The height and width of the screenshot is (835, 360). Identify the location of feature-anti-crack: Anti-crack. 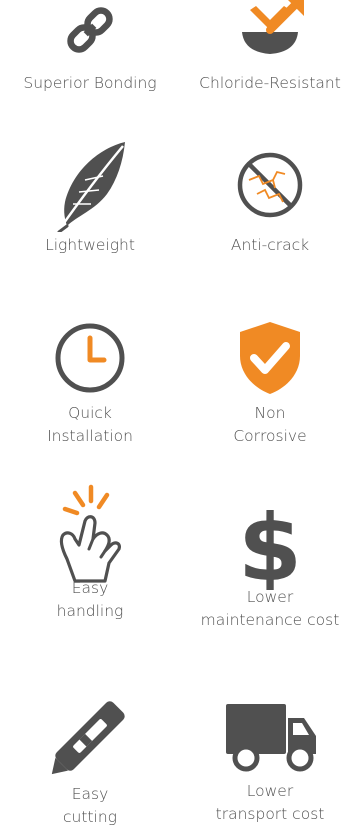
(270, 203).